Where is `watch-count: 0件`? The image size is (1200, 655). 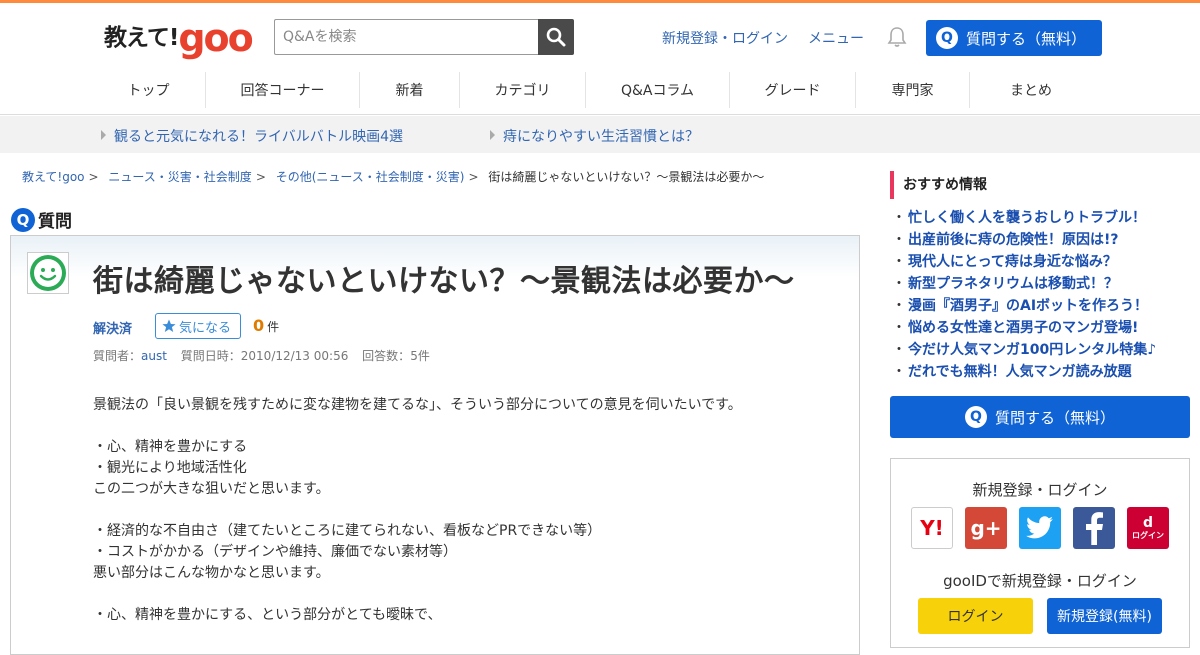 watch-count: 0件 is located at coordinates (266, 325).